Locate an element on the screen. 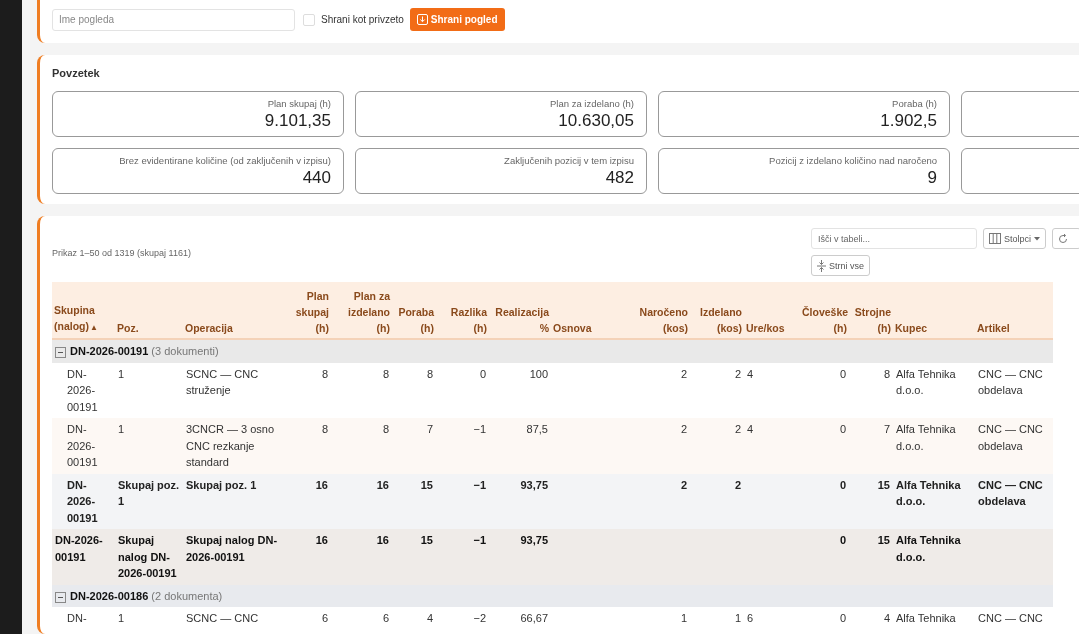 The image size is (1079, 634). metric-label: Pozicij z izdelano količino nad naročeno is located at coordinates (853, 160).